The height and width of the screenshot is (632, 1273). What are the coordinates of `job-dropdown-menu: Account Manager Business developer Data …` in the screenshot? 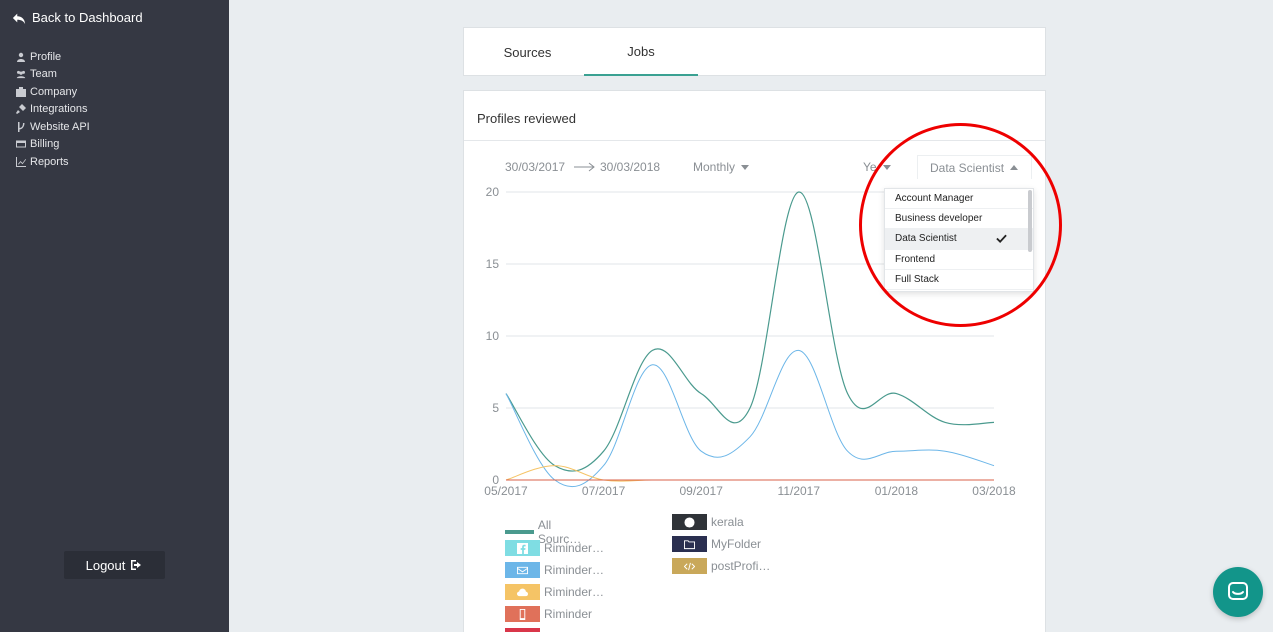 It's located at (959, 240).